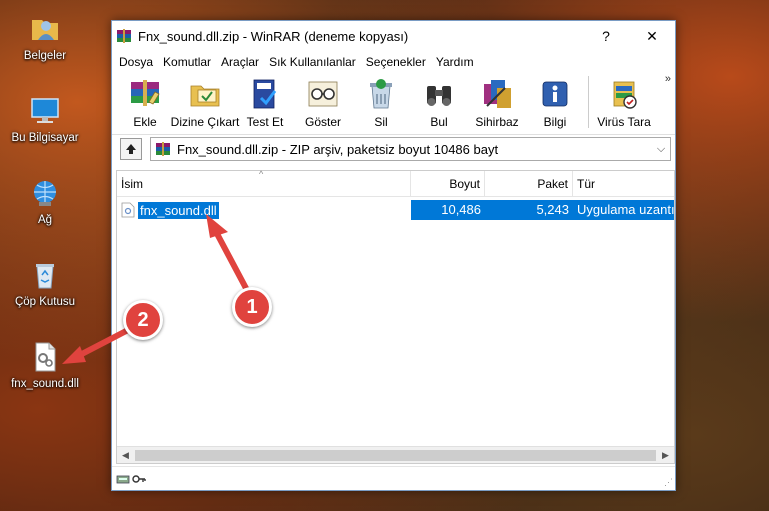 The image size is (769, 511). Describe the element at coordinates (497, 94) in the screenshot. I see `wizard-icon` at that location.